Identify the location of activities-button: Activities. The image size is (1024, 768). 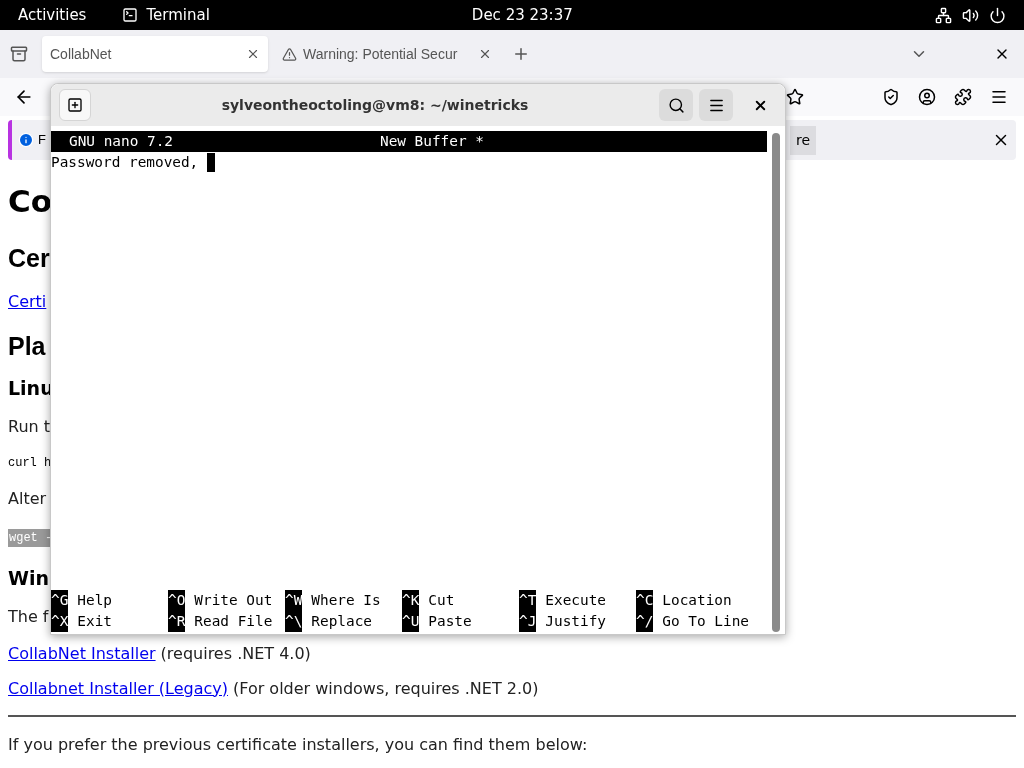
(52, 15).